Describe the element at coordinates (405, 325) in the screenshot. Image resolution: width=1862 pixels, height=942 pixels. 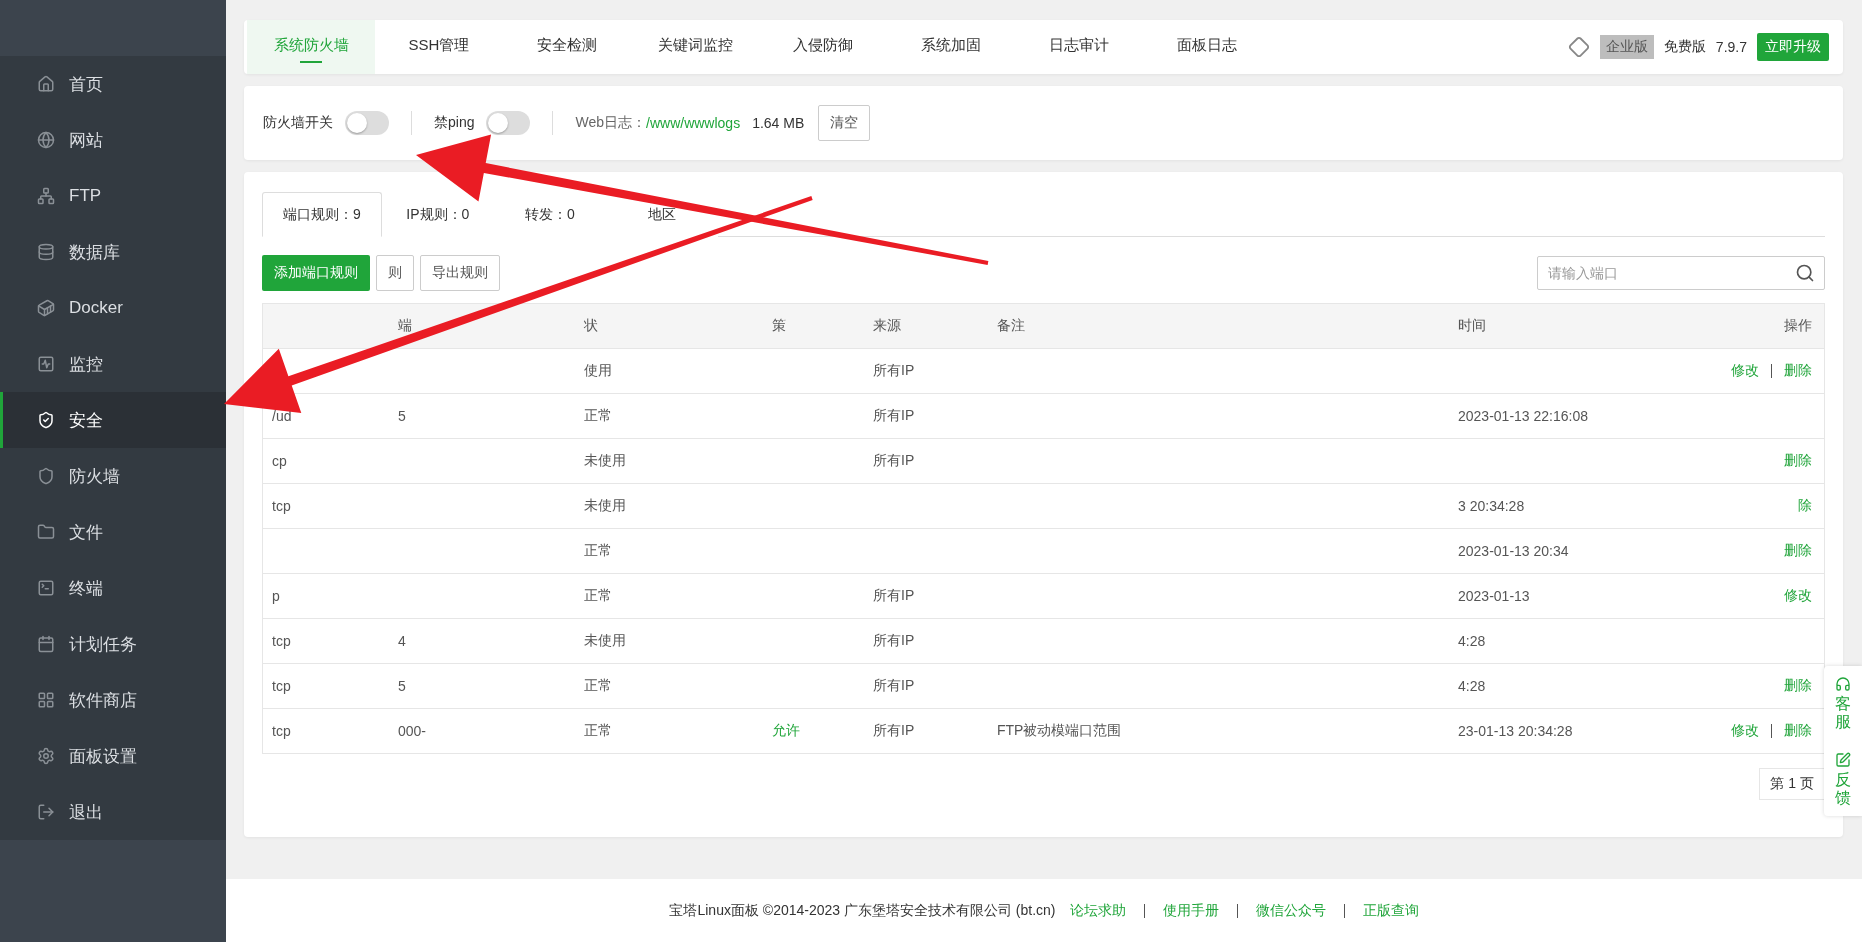
I see `column-header: 端` at that location.